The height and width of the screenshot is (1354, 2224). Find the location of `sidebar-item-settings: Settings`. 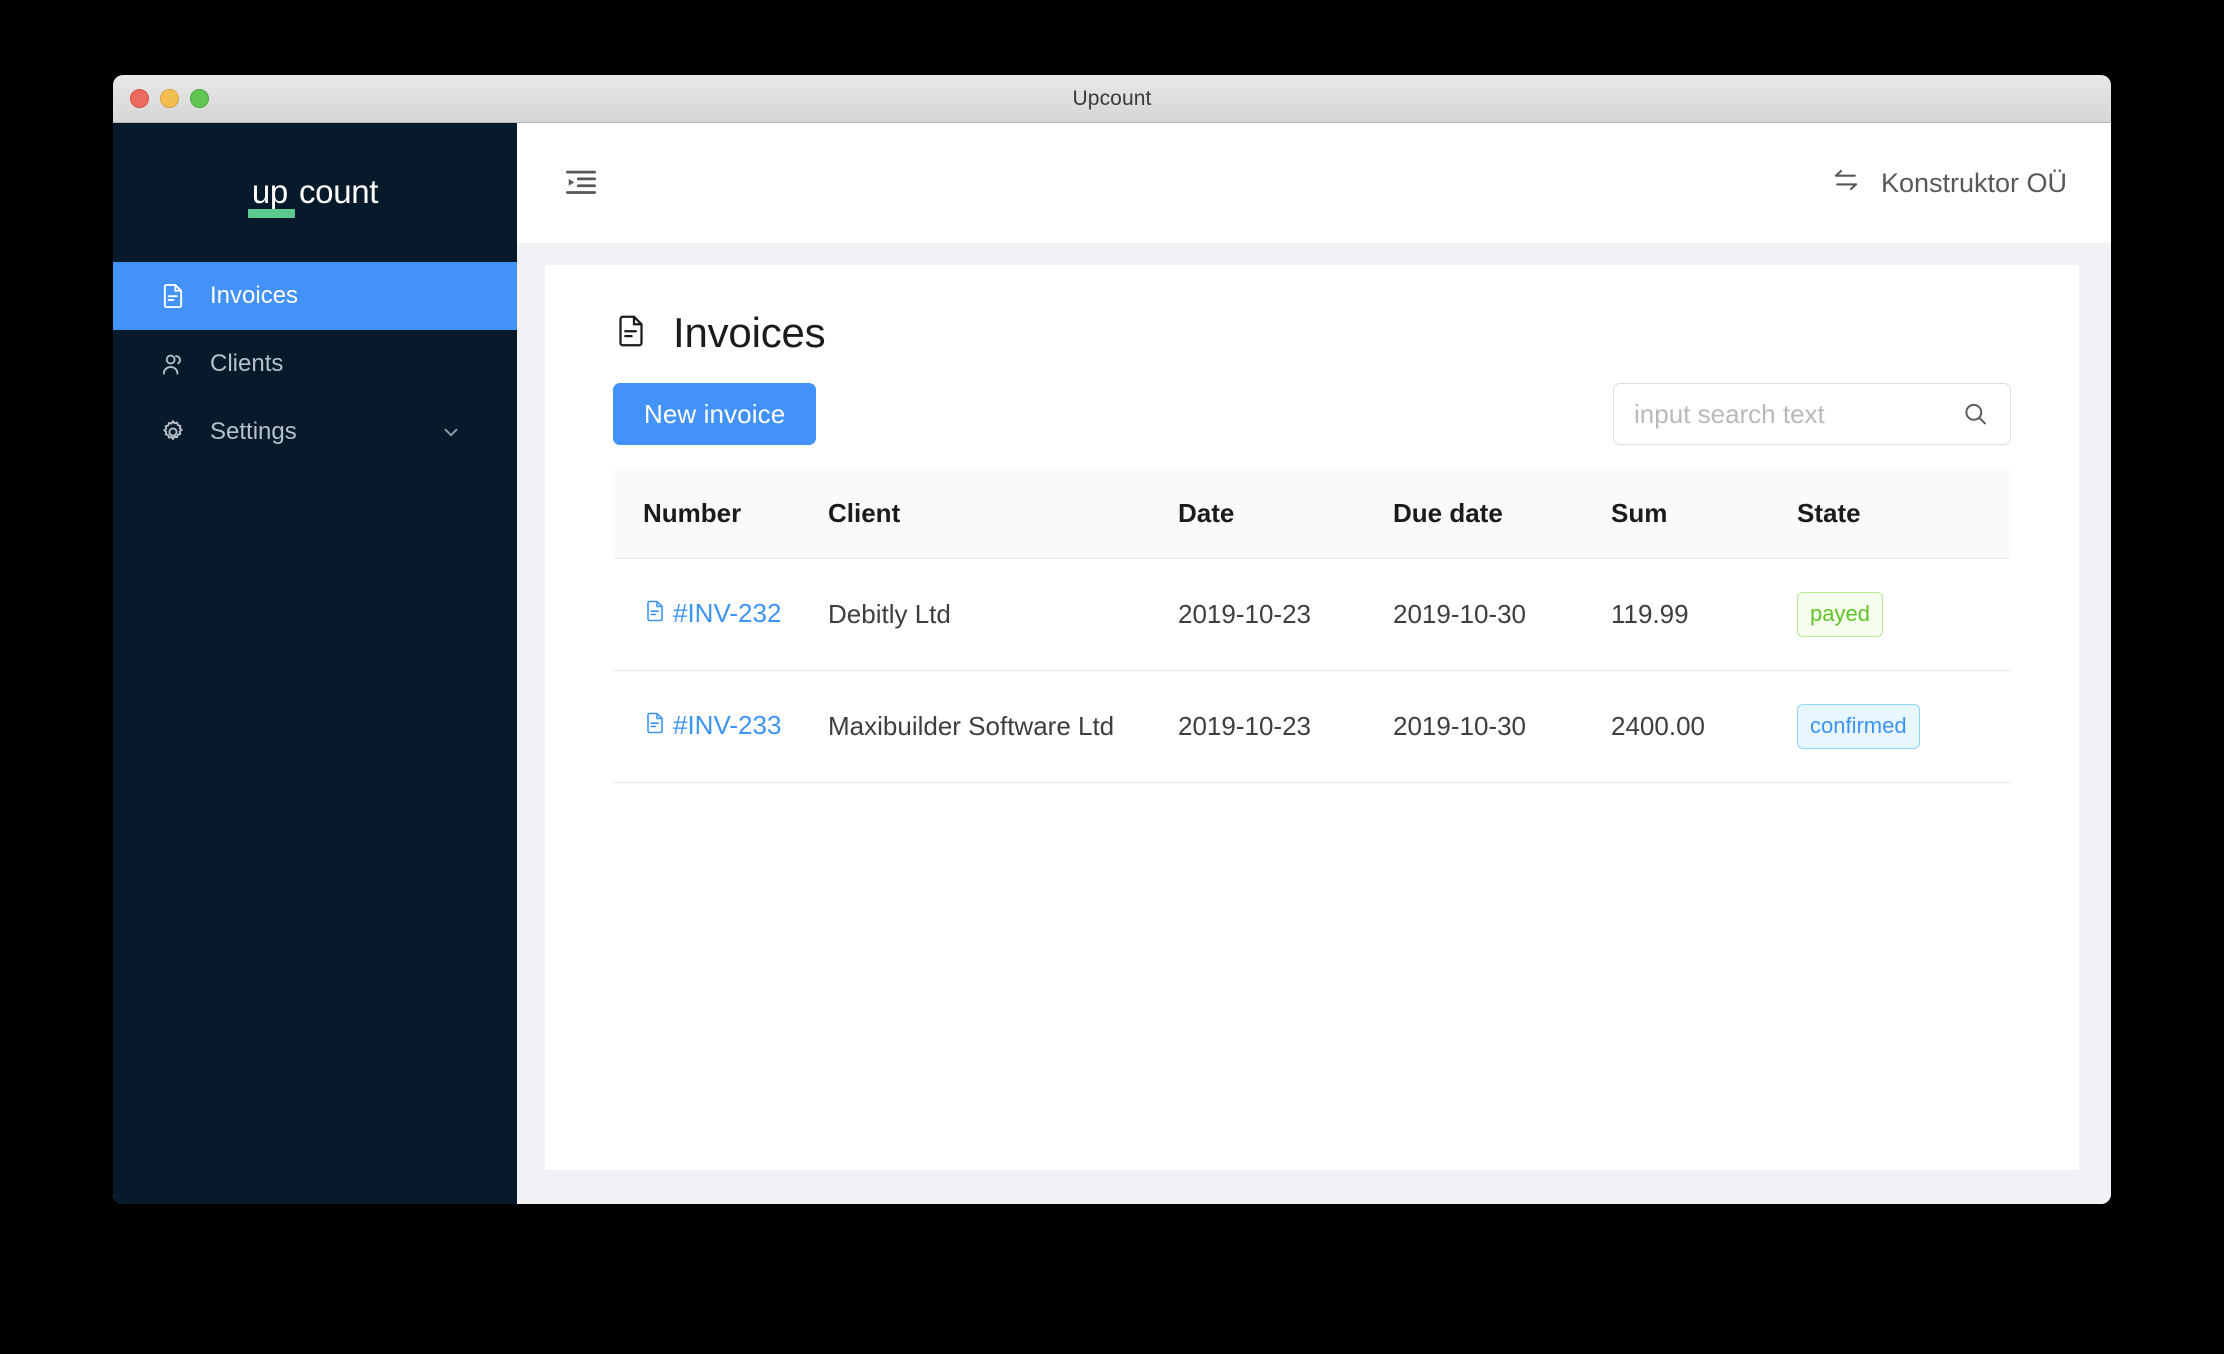

sidebar-item-settings: Settings is located at coordinates (315, 432).